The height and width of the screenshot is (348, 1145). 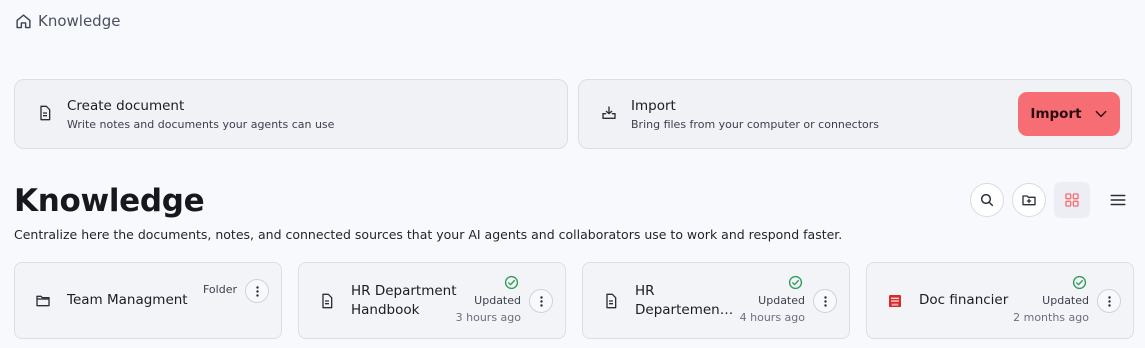 I want to click on item-status: Updated 2 months ago, so click(x=1051, y=299).